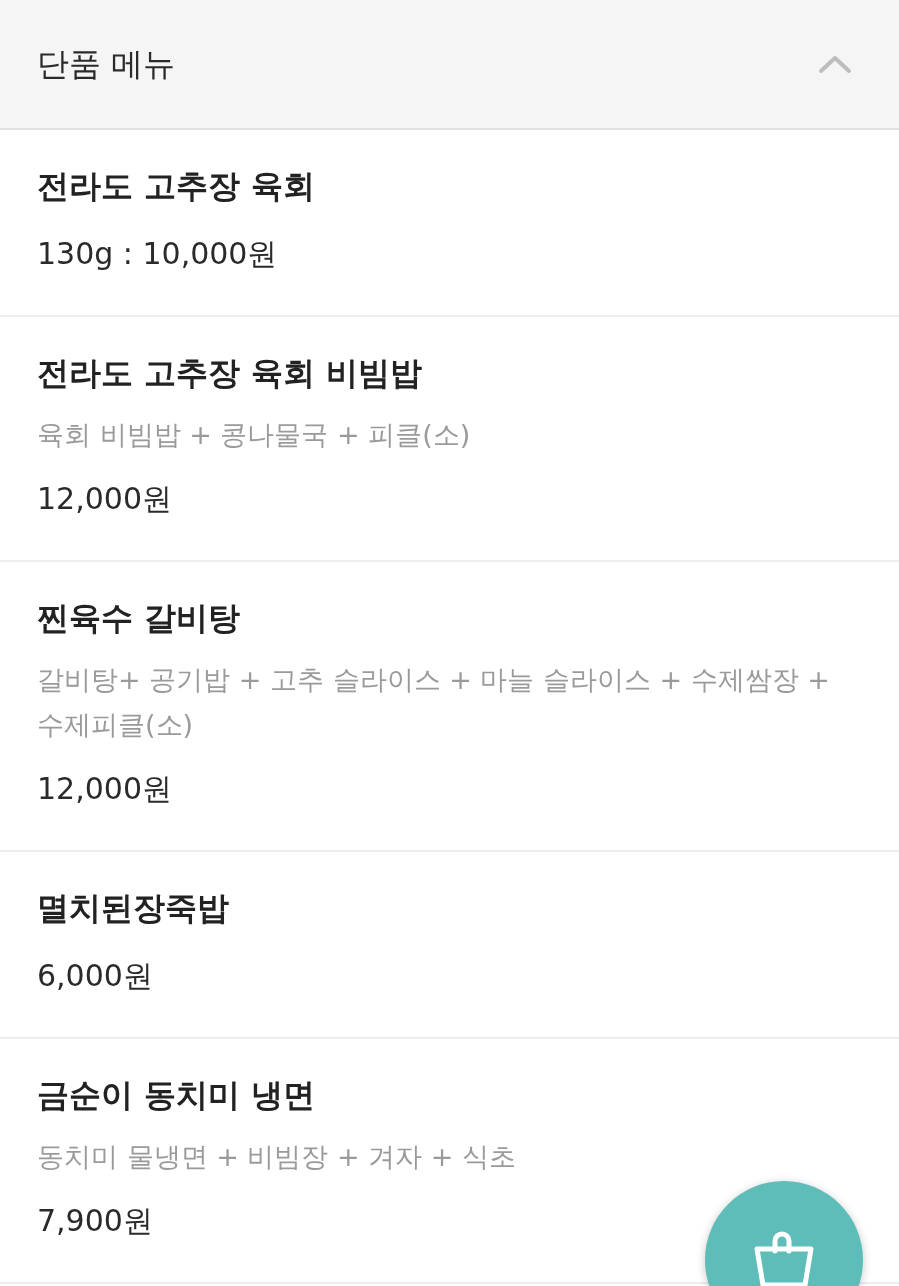 The width and height of the screenshot is (899, 1286). Describe the element at coordinates (177, 186) in the screenshot. I see `menu-item-name: 전라도 고추장 육회` at that location.